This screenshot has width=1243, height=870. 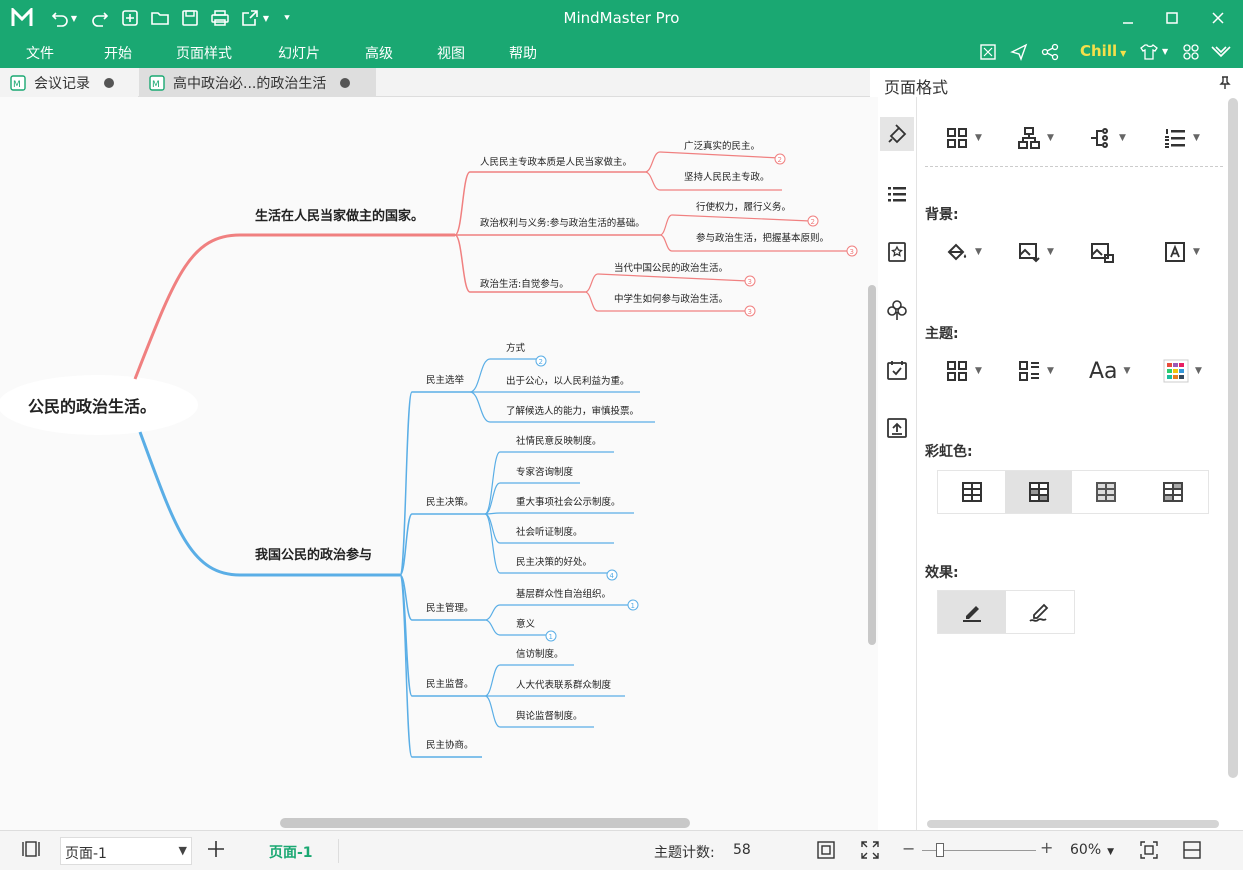 I want to click on page-format-nav-icon, so click(x=897, y=134).